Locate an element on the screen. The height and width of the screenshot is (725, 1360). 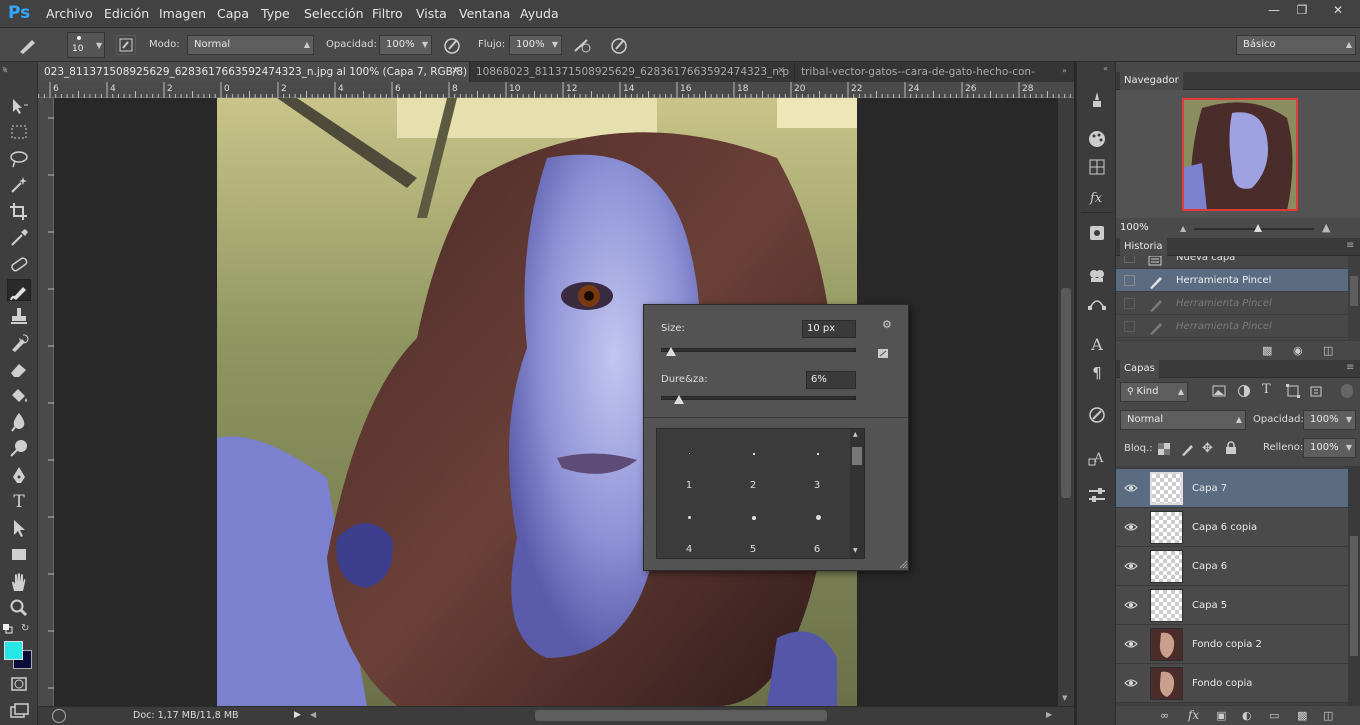
color-palette-icon is located at coordinates (1097, 139).